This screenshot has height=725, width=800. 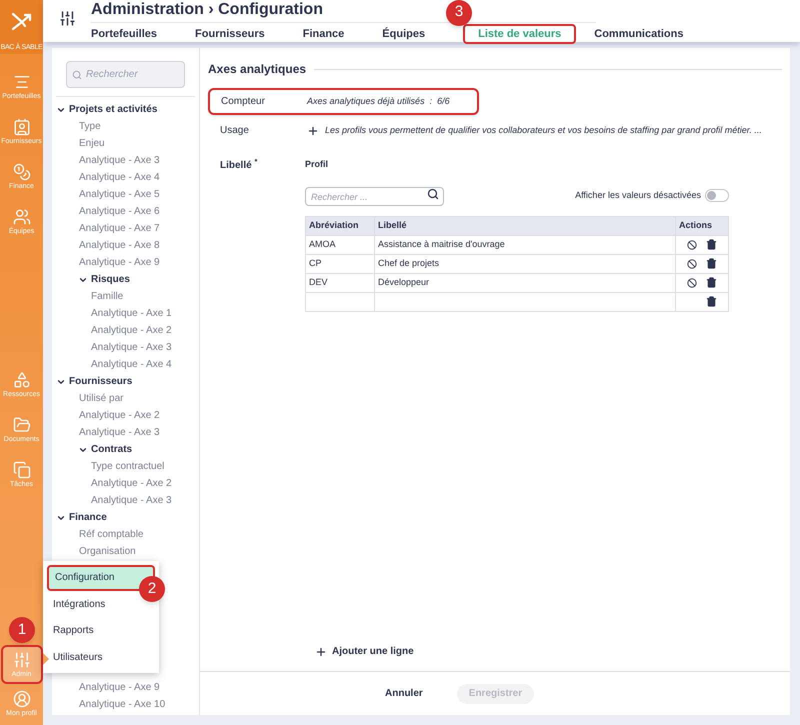 I want to click on cancel-button: Annuler, so click(x=404, y=693).